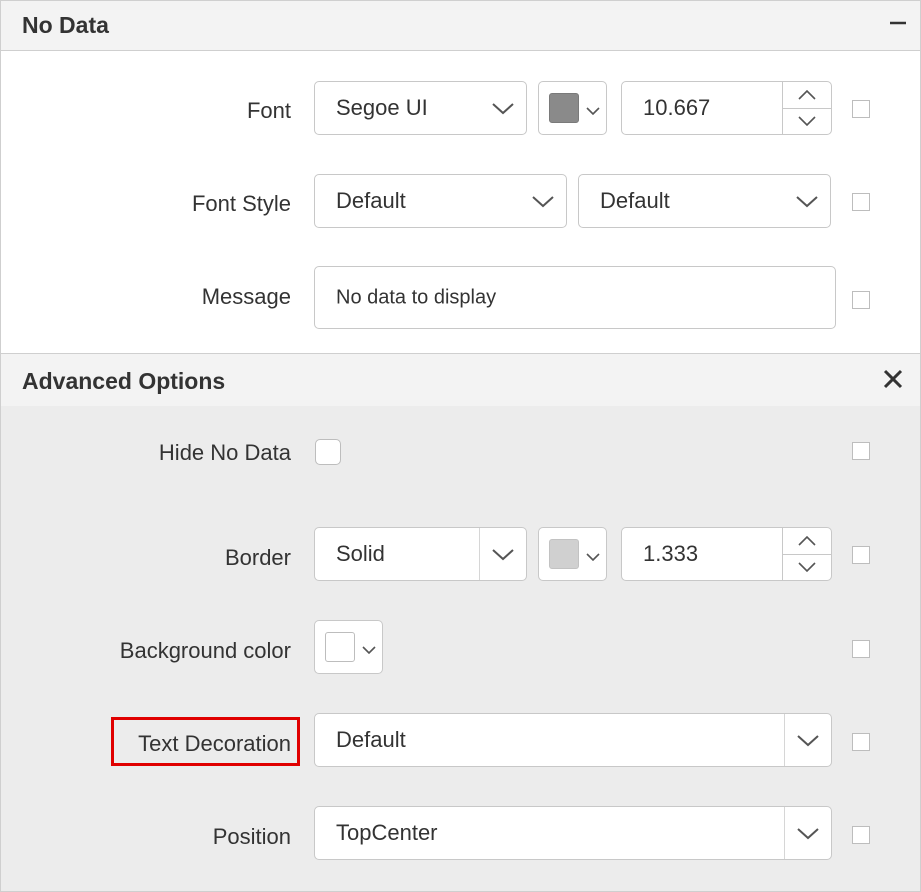 The width and height of the screenshot is (921, 892). Describe the element at coordinates (268, 110) in the screenshot. I see `font-label: Font` at that location.